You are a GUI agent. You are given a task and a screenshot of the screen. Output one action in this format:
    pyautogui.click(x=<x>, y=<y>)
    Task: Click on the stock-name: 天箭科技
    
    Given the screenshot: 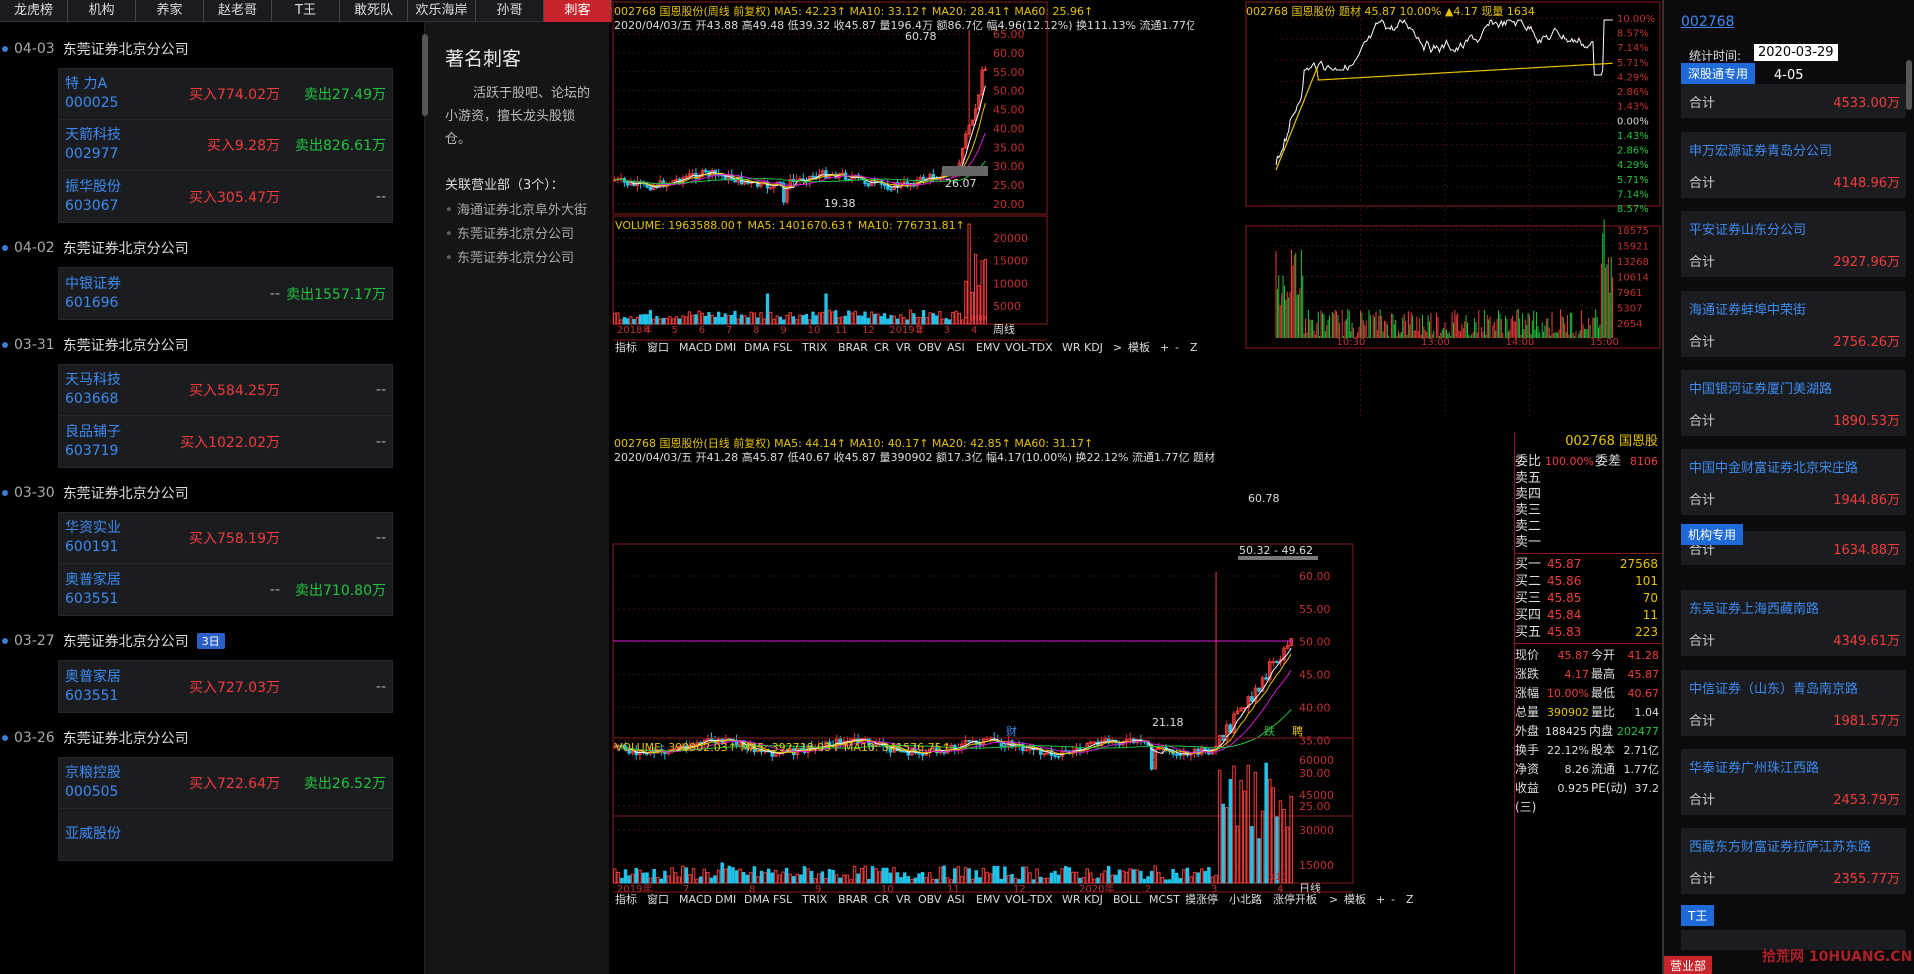 What is the action you would take?
    pyautogui.click(x=120, y=135)
    